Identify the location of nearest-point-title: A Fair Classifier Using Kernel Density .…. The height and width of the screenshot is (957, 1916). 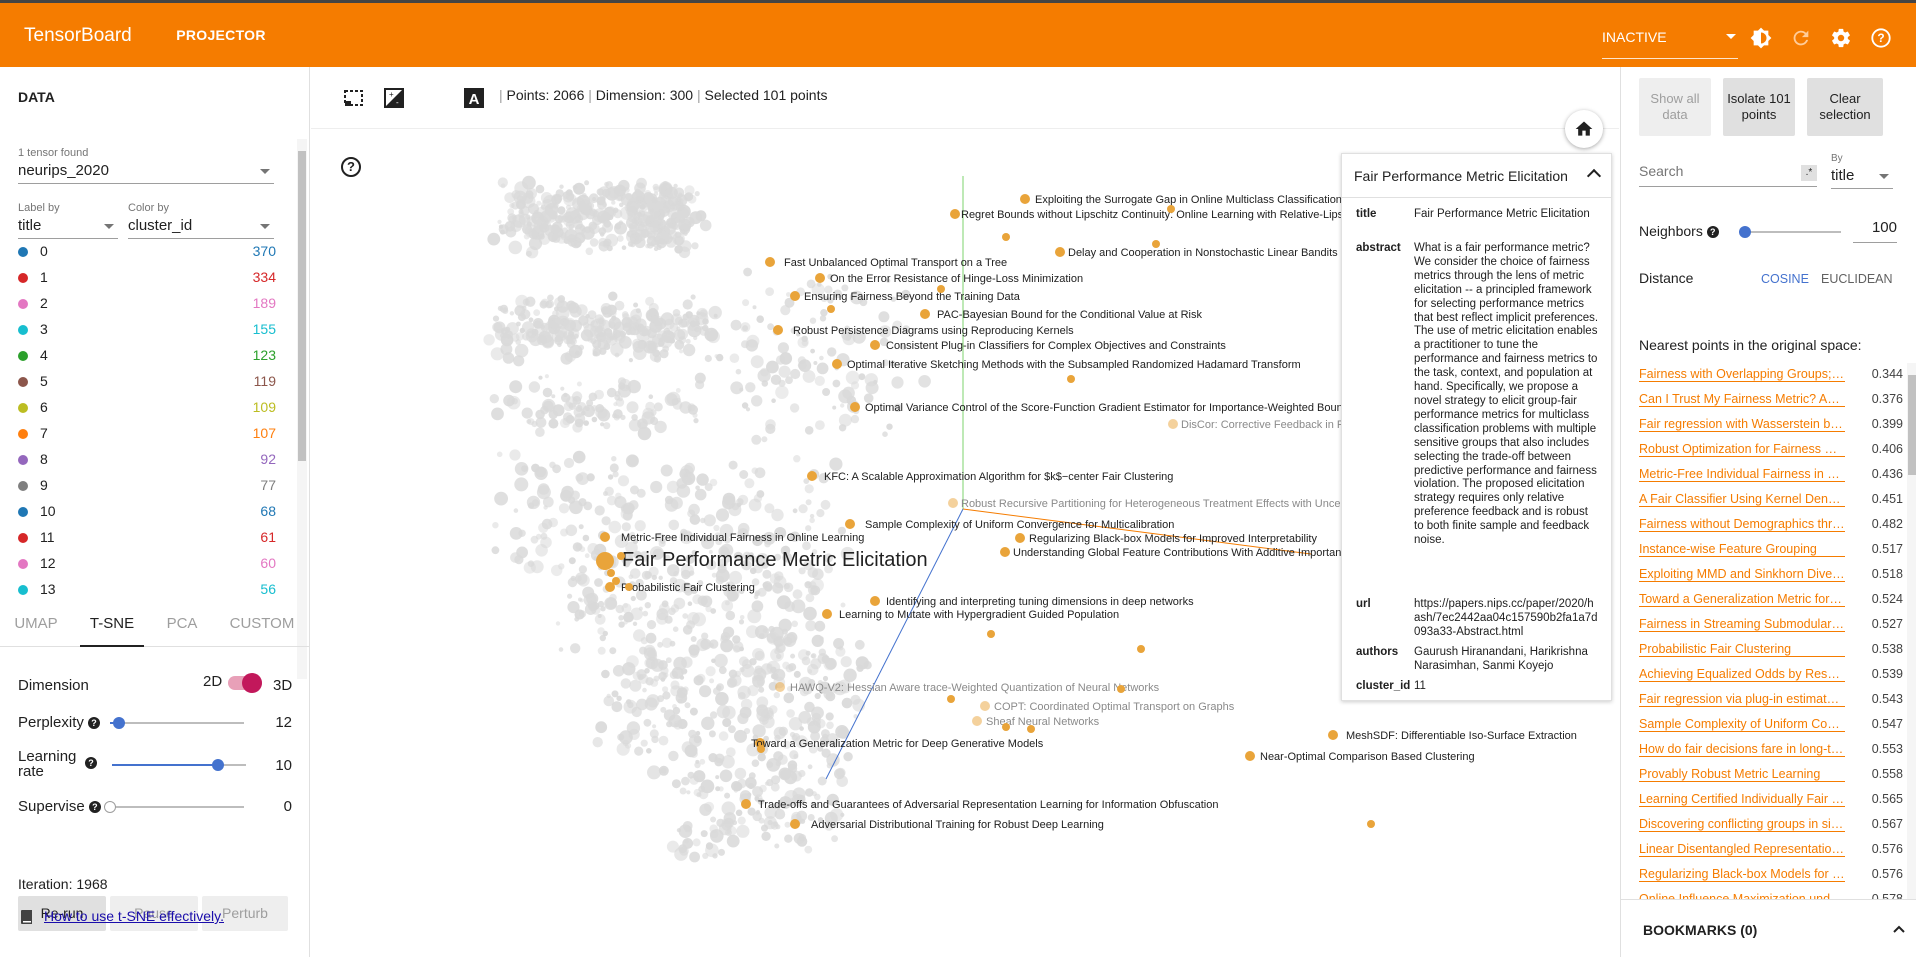
(1742, 499).